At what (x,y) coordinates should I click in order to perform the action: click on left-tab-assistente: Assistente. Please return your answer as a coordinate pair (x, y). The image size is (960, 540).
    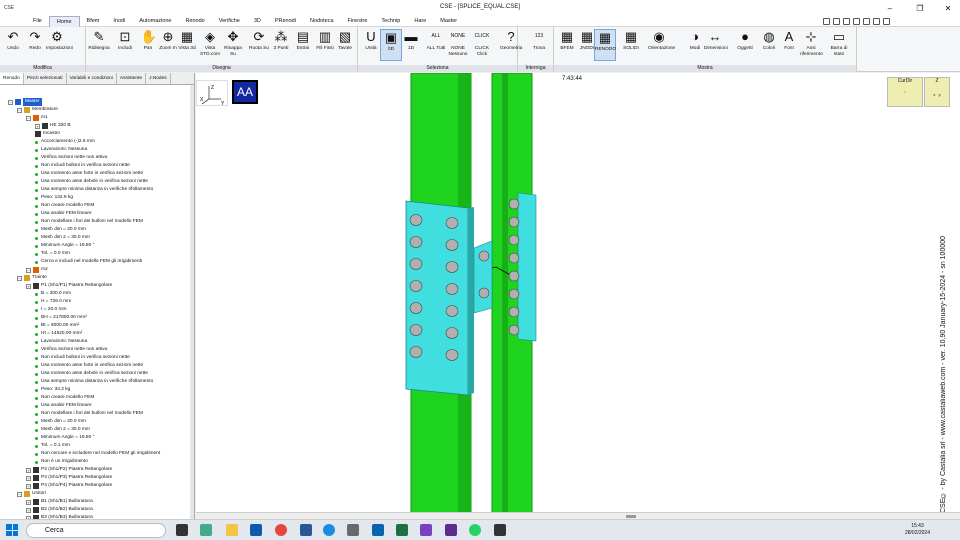
    Looking at the image, I should click on (132, 78).